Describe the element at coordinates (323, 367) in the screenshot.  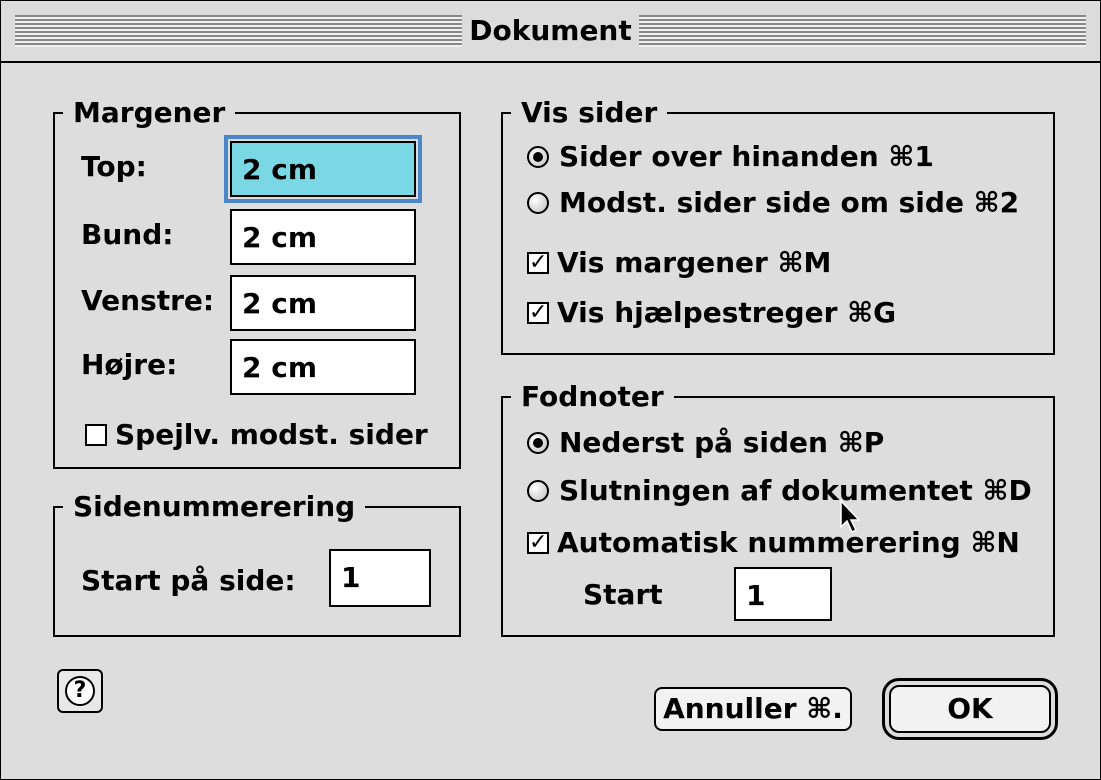
I see `right-margin-field: 2 cm` at that location.